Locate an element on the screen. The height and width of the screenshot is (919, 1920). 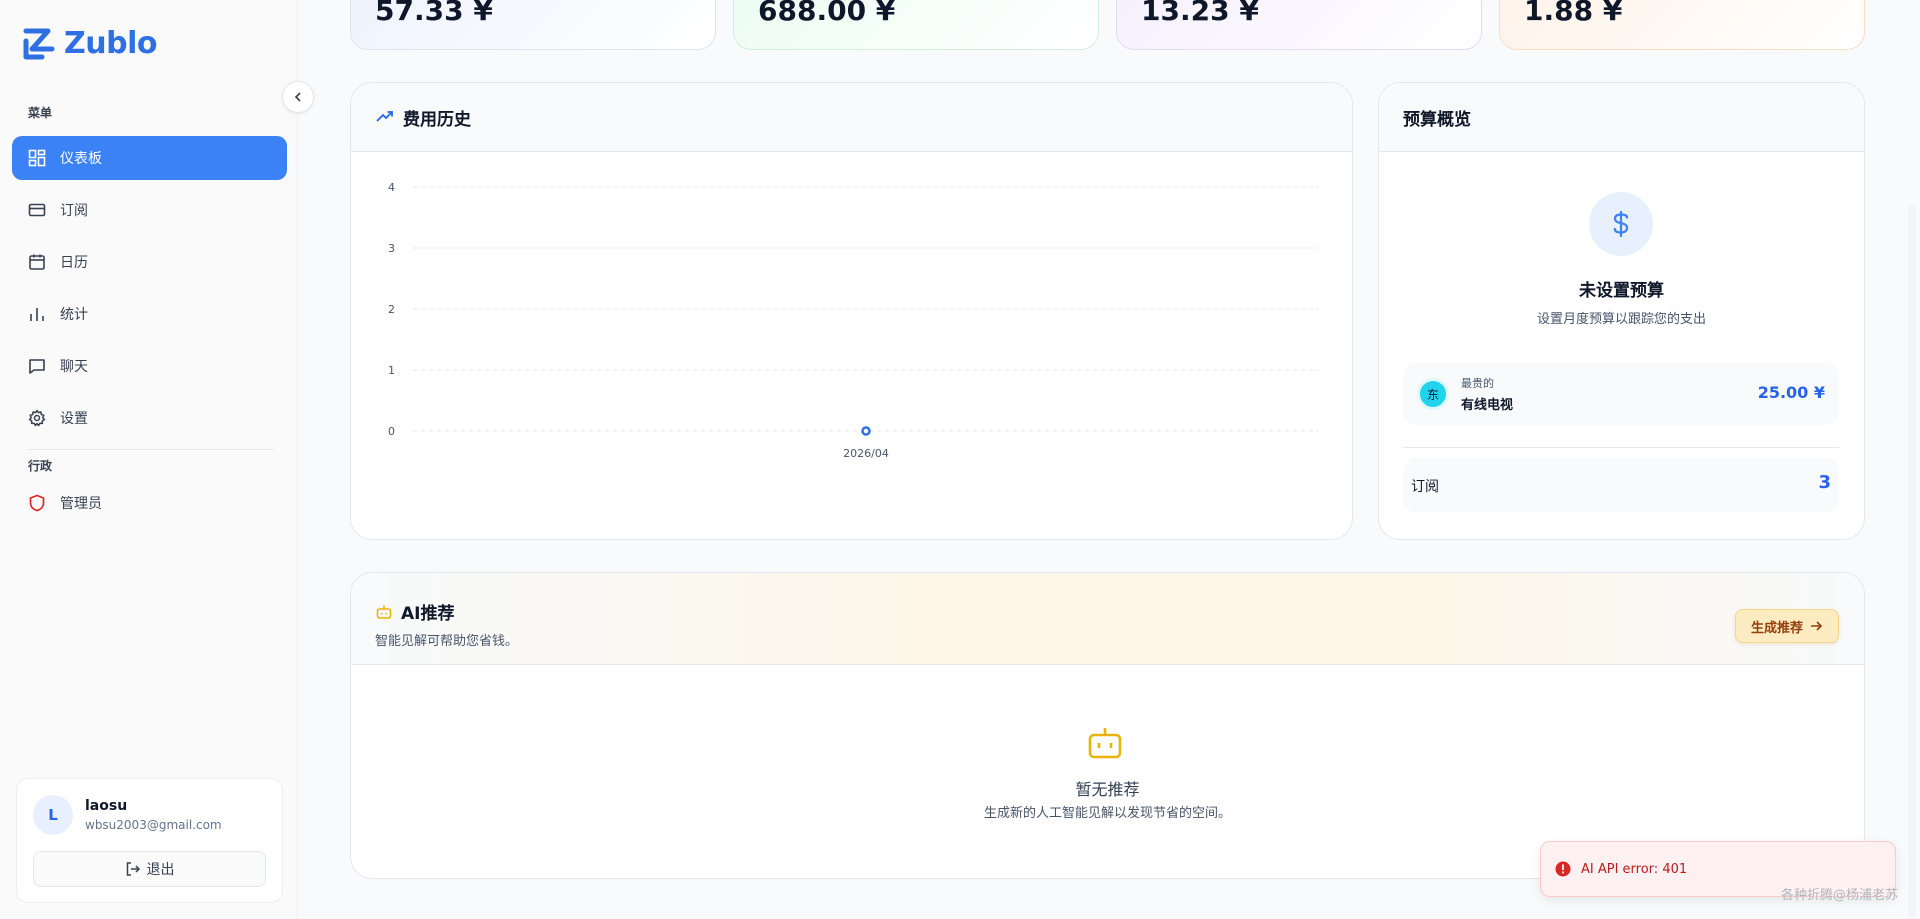
user-name: laosu is located at coordinates (106, 806).